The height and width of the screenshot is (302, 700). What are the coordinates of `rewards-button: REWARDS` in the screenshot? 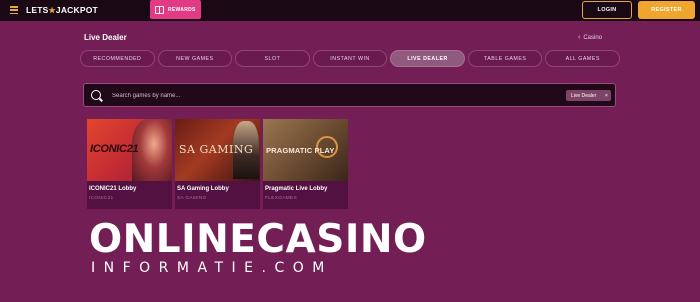 It's located at (175, 9).